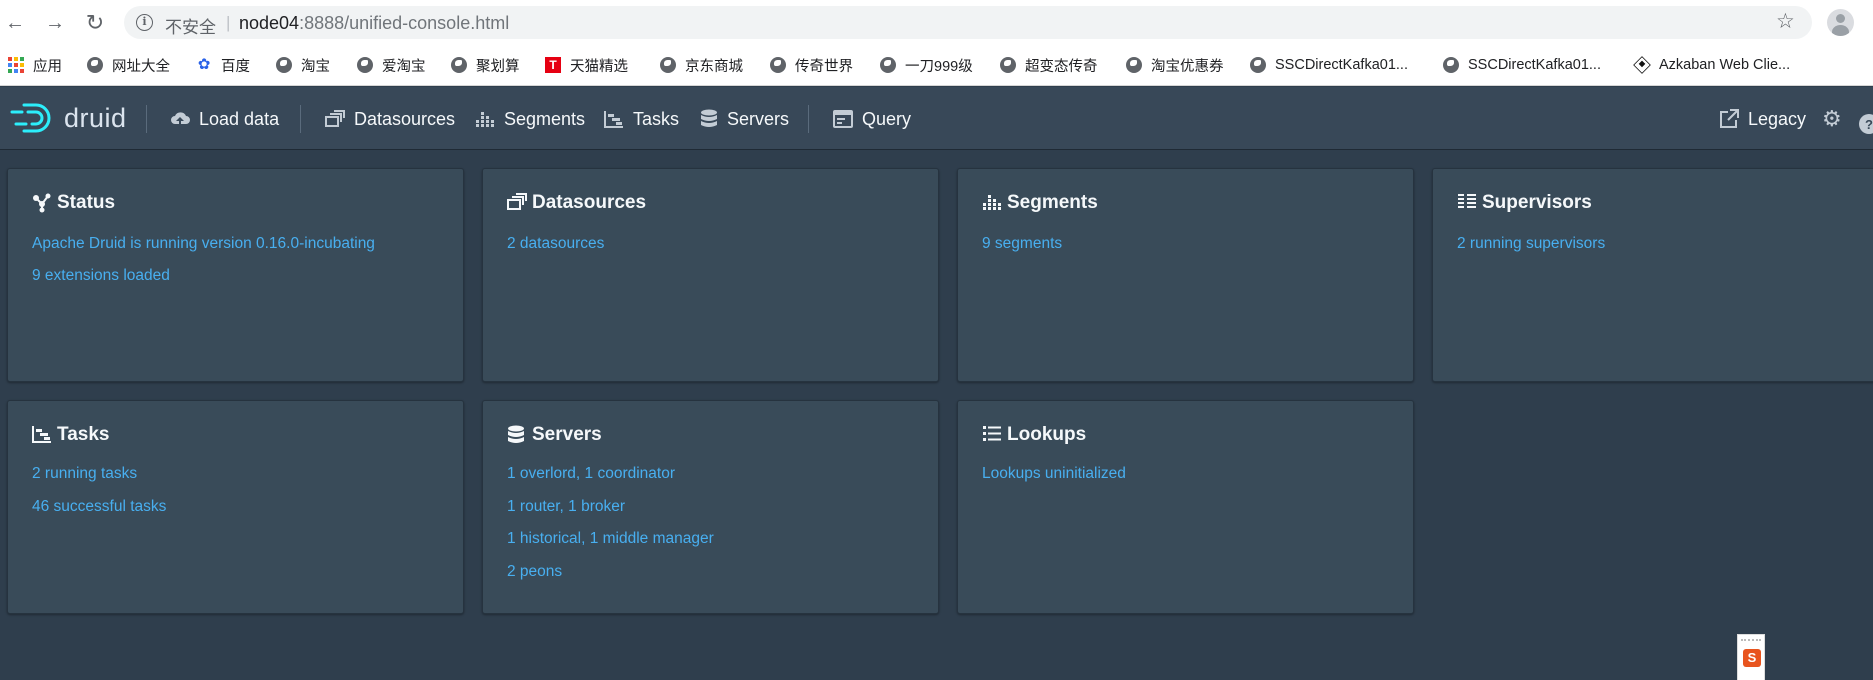  Describe the element at coordinates (1185, 275) in the screenshot. I see `segments-card: Segments 9 segments` at that location.